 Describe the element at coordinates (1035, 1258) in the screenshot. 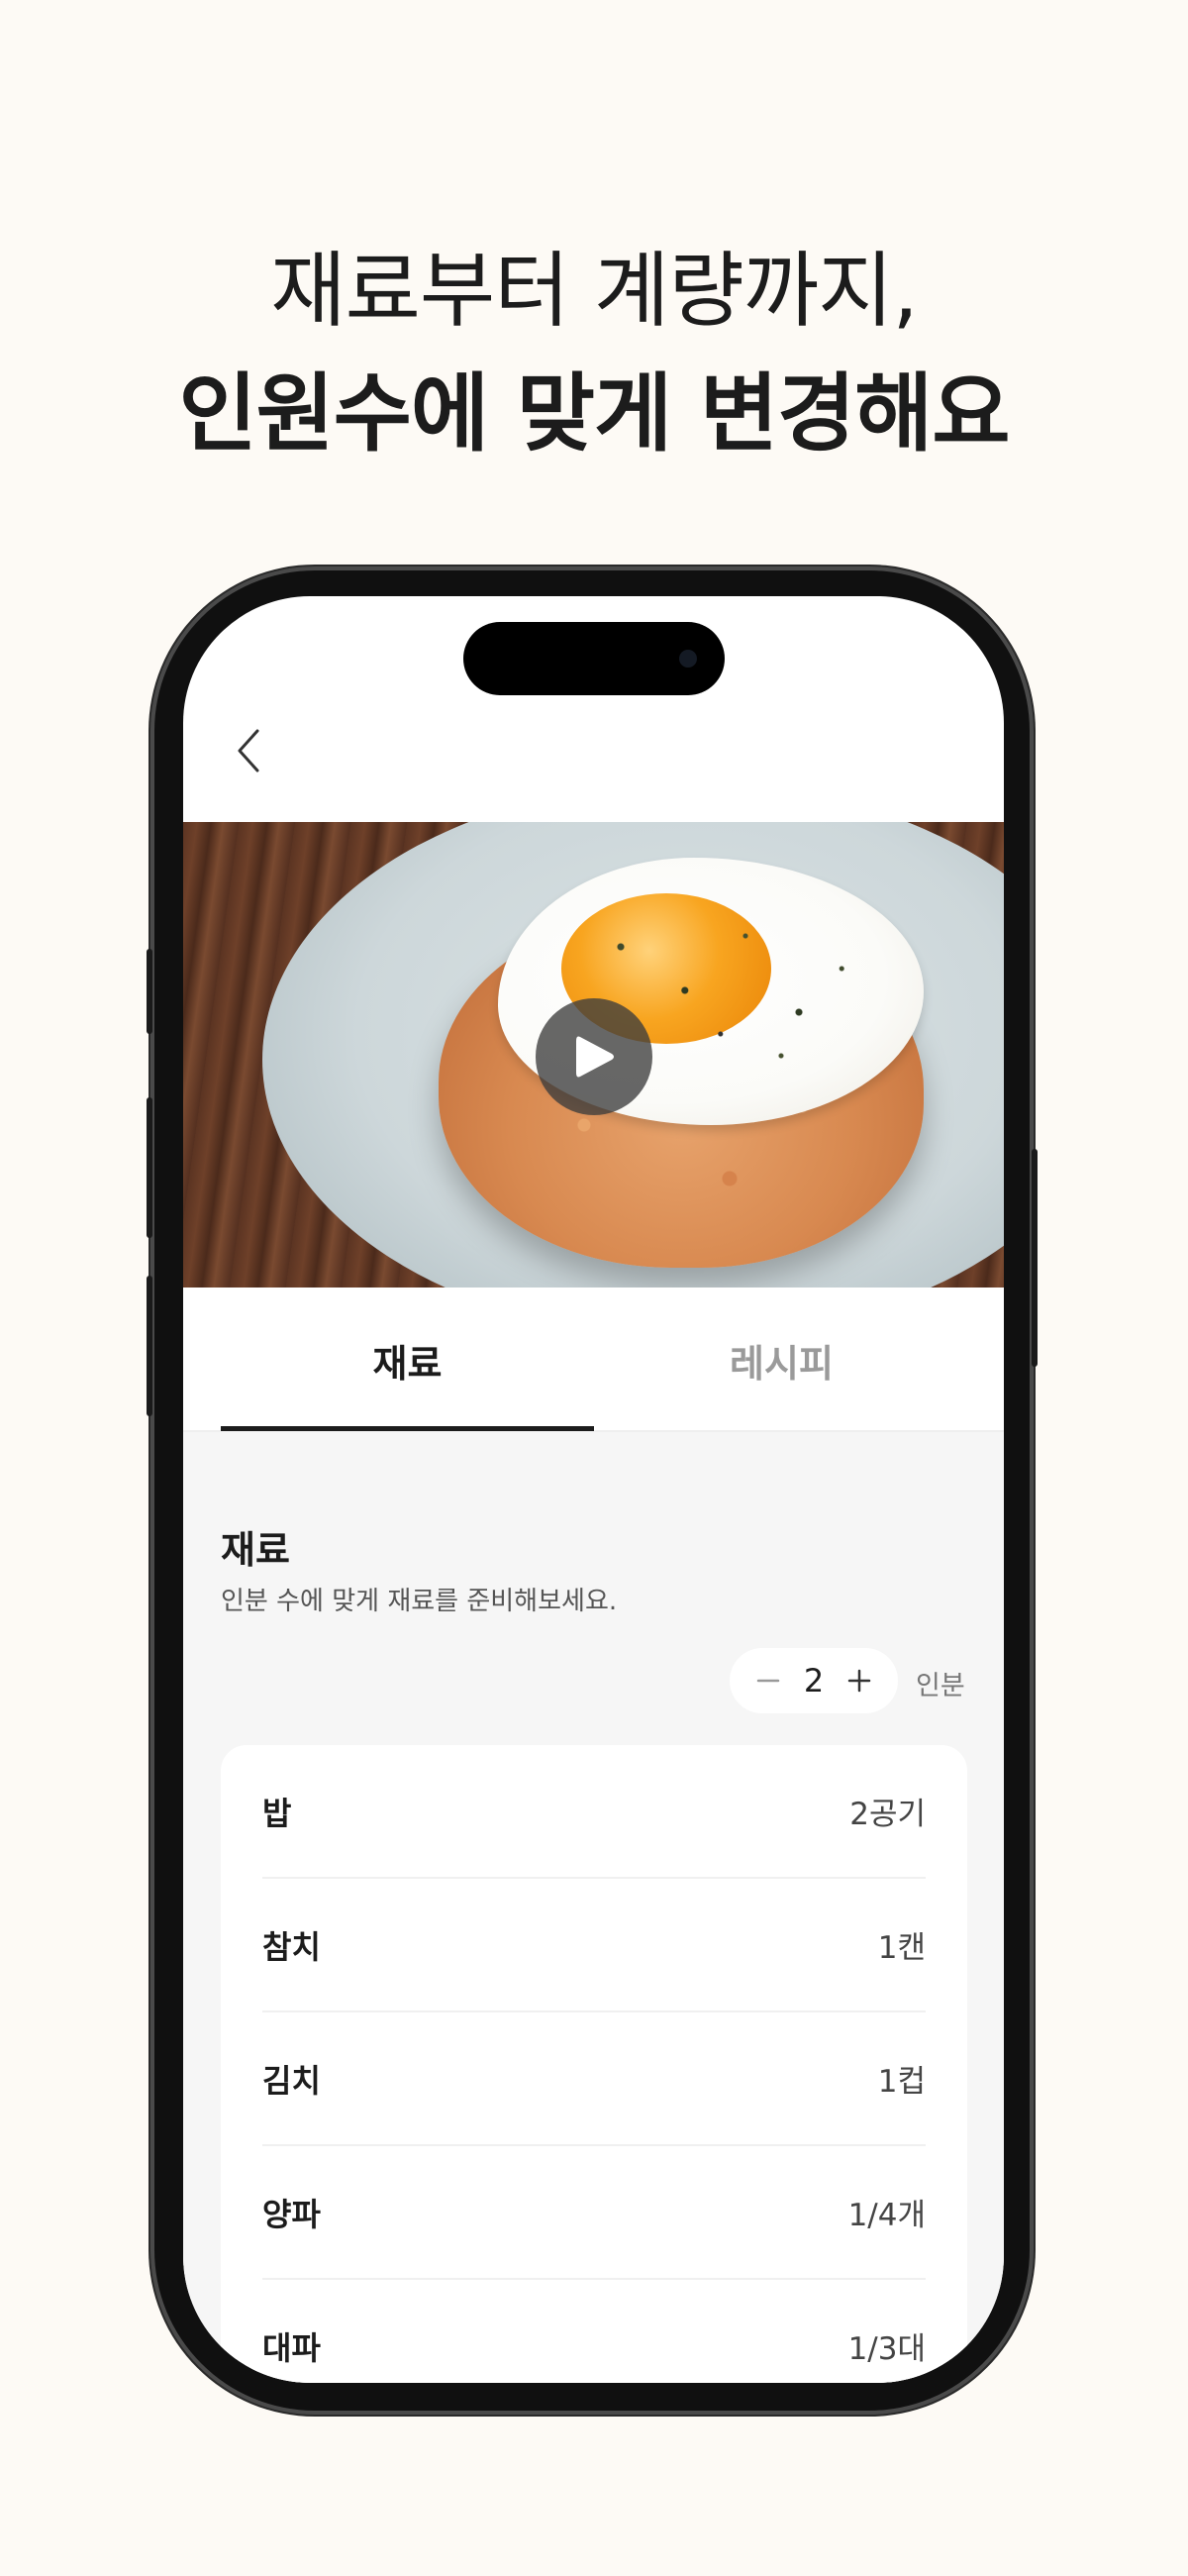

I see `phone-power-button` at that location.